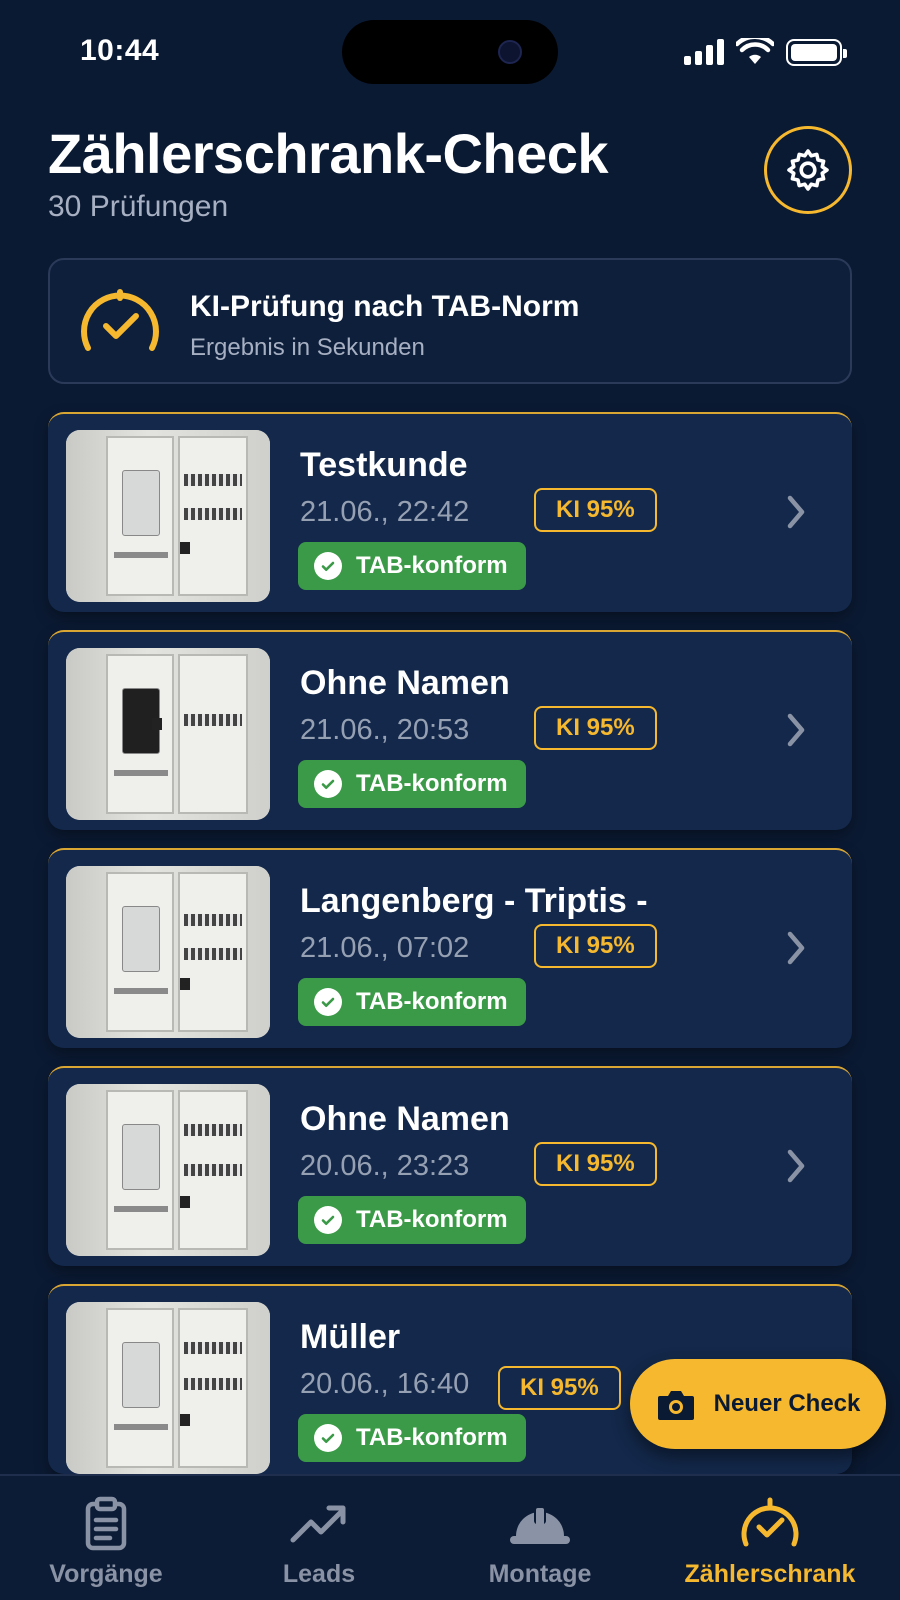 The width and height of the screenshot is (900, 1600). I want to click on gear-icon, so click(808, 170).